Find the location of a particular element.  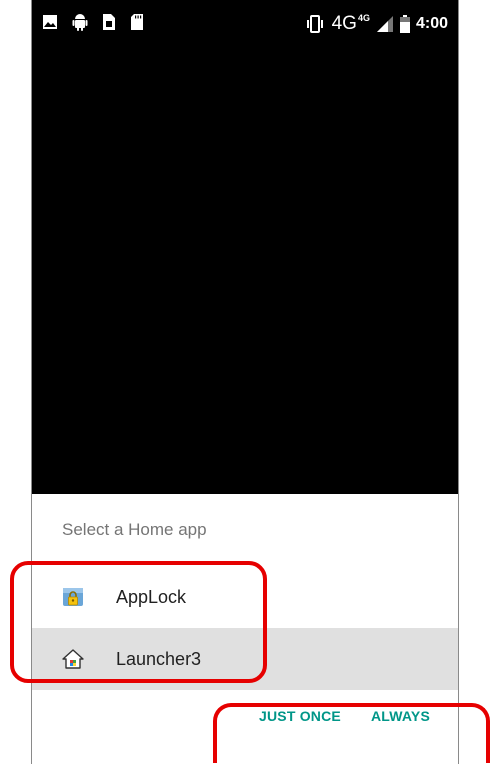

sd-card-icon is located at coordinates (137, 22).